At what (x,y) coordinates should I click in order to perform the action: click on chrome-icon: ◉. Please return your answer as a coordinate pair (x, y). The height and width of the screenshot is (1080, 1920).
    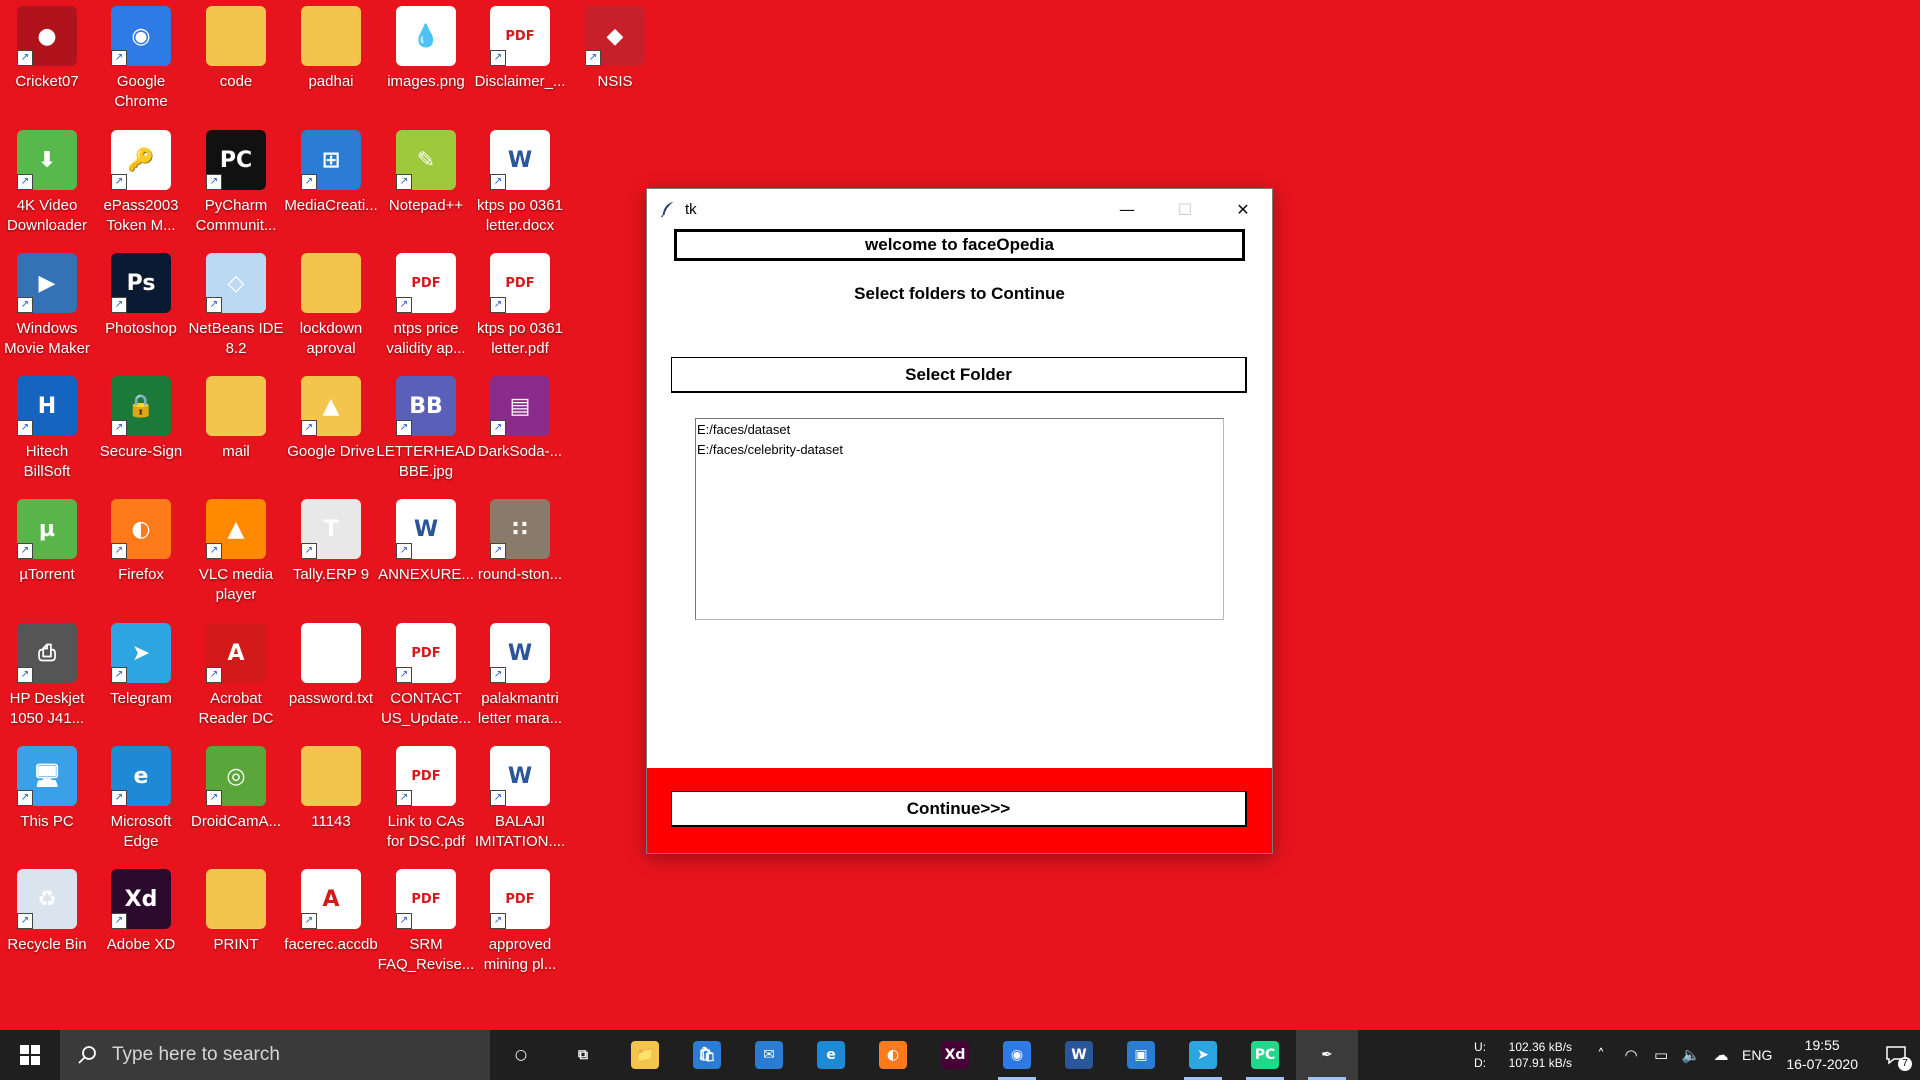
    Looking at the image, I should click on (1017, 1055).